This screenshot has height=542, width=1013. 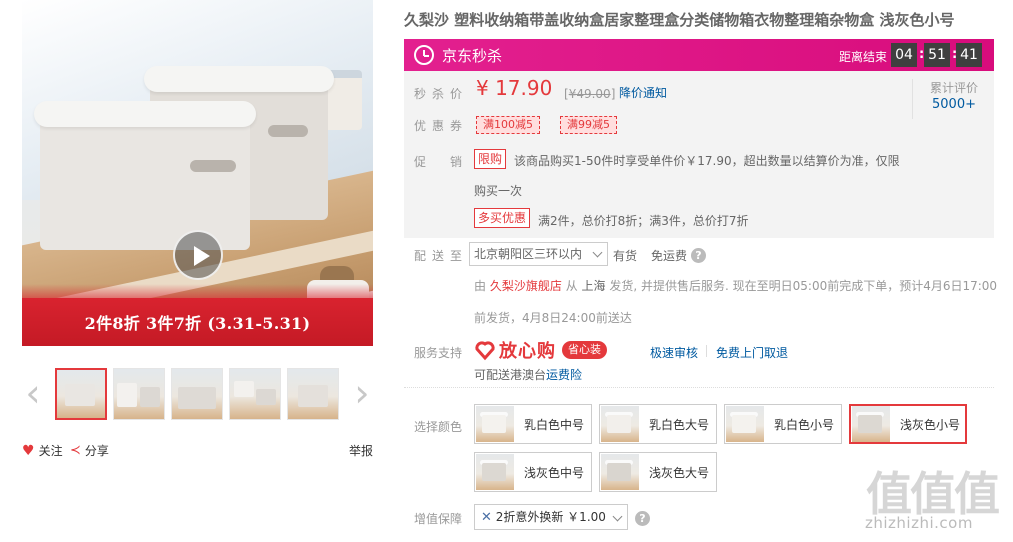 What do you see at coordinates (75, 450) in the screenshot?
I see `share-icon: ≺` at bounding box center [75, 450].